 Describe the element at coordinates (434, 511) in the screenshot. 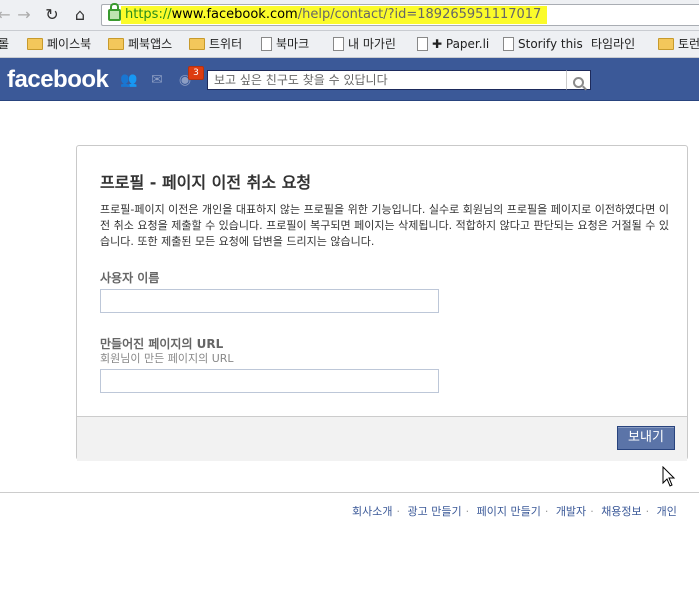

I see `footer-link-advertising: 광고 만들기` at that location.